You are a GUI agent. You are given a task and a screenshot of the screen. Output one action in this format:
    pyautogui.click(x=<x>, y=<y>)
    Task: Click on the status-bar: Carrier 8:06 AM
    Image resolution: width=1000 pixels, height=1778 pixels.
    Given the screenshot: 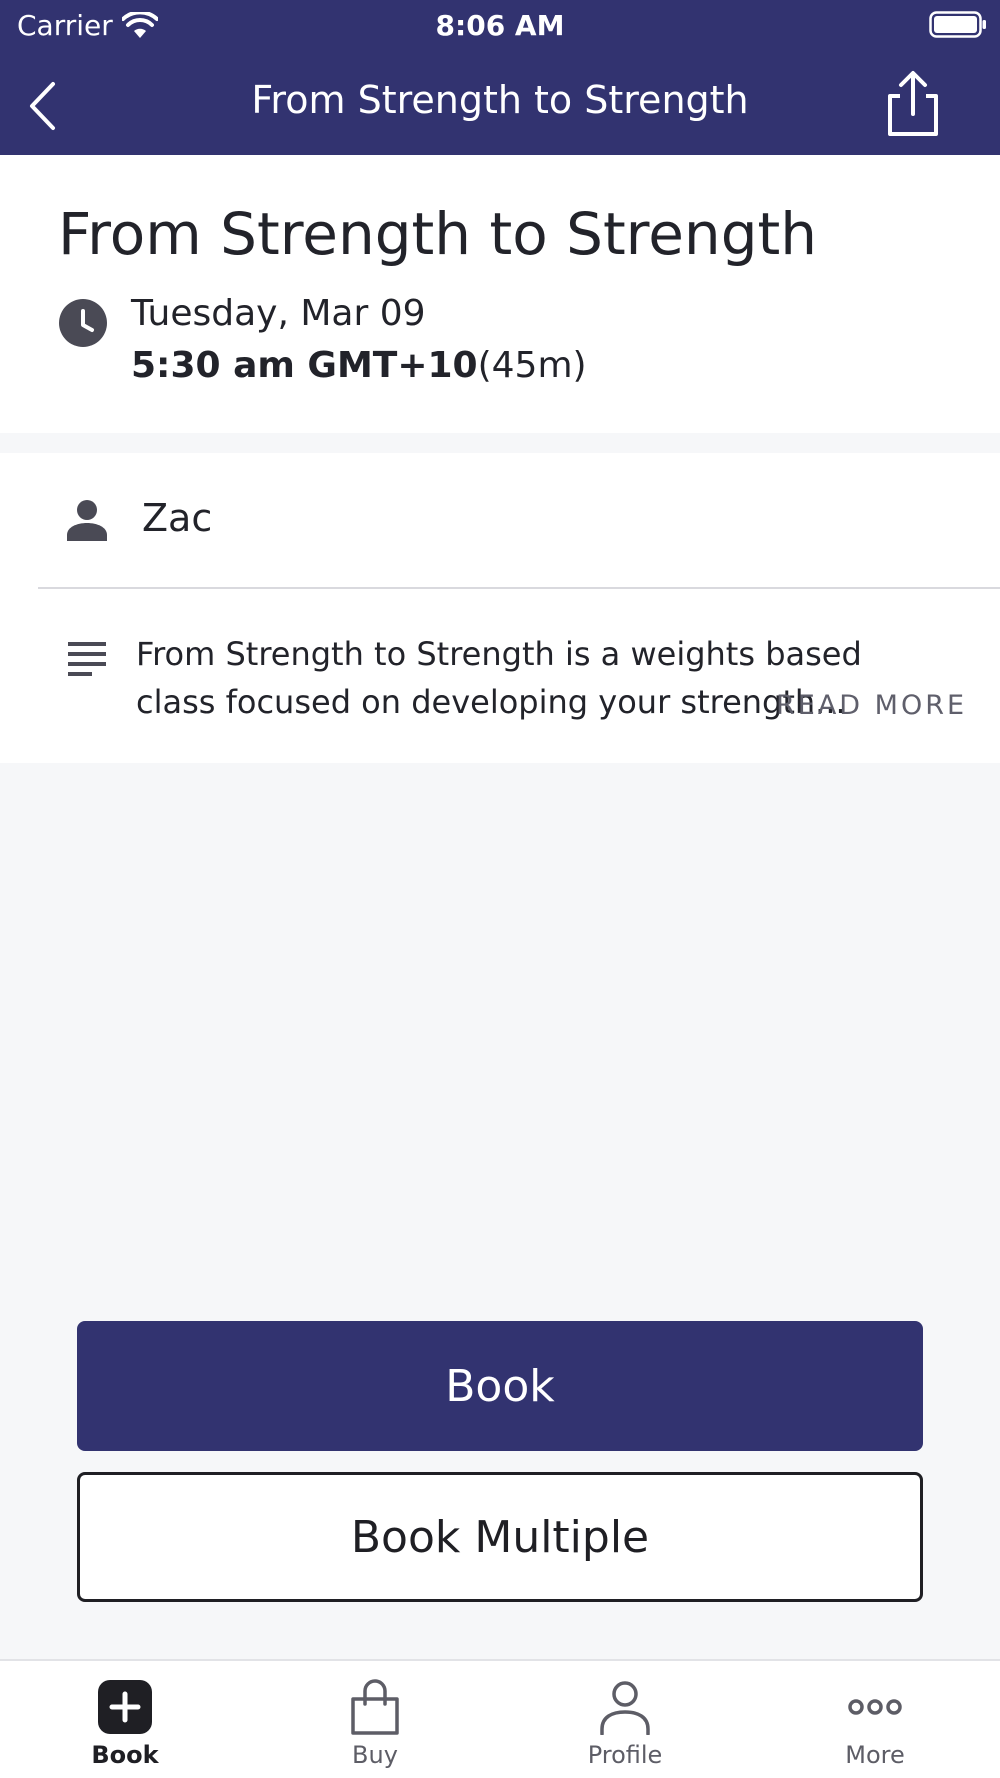 What is the action you would take?
    pyautogui.click(x=500, y=25)
    